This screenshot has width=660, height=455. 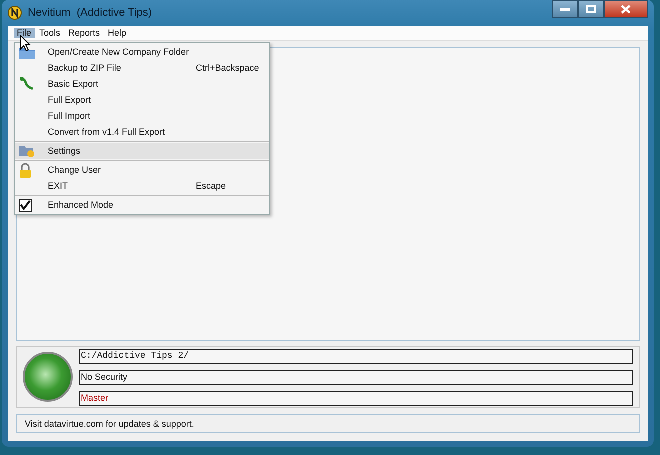 What do you see at coordinates (142, 170) in the screenshot?
I see `menu-entry: Change User` at bounding box center [142, 170].